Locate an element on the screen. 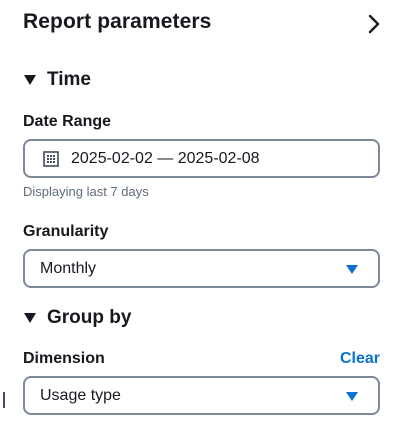 This screenshot has width=401, height=433. granularity-label: Granularity is located at coordinates (66, 231).